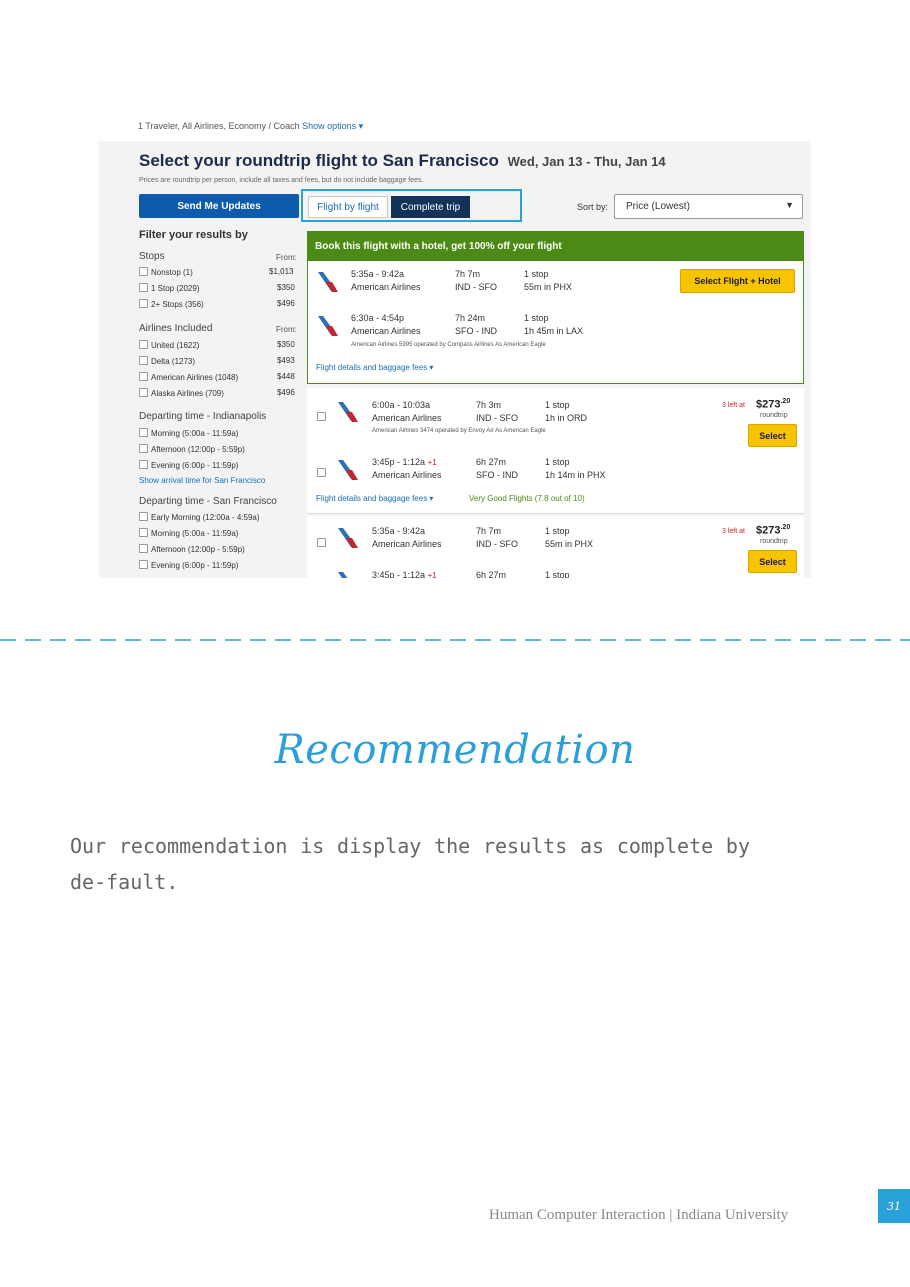 This screenshot has height=1287, width=910. What do you see at coordinates (205, 517) in the screenshot?
I see `filter-label: Early Morning (12:00a - 4:59a)` at bounding box center [205, 517].